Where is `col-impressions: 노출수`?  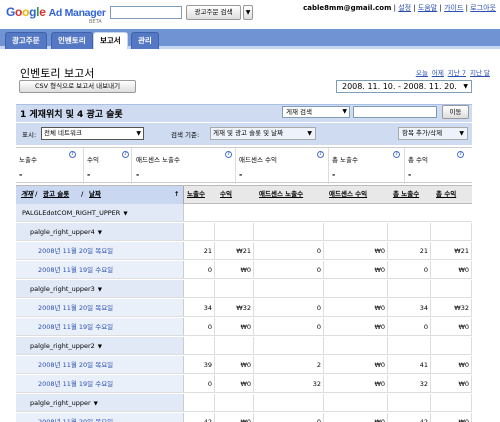 col-impressions: 노출수 is located at coordinates (196, 195).